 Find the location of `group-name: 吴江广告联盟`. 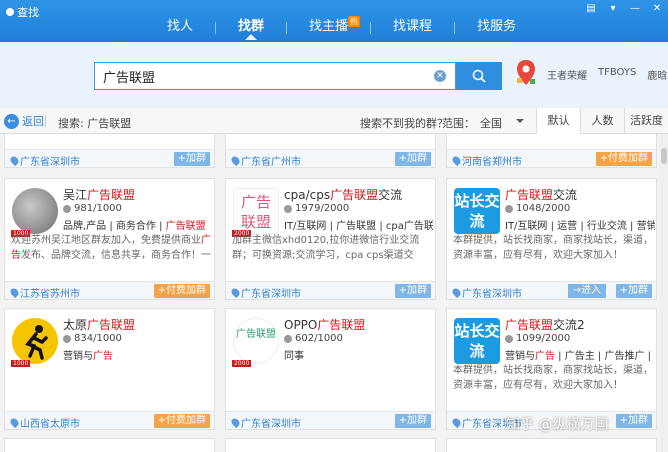

group-name: 吴江广告联盟 is located at coordinates (99, 195).